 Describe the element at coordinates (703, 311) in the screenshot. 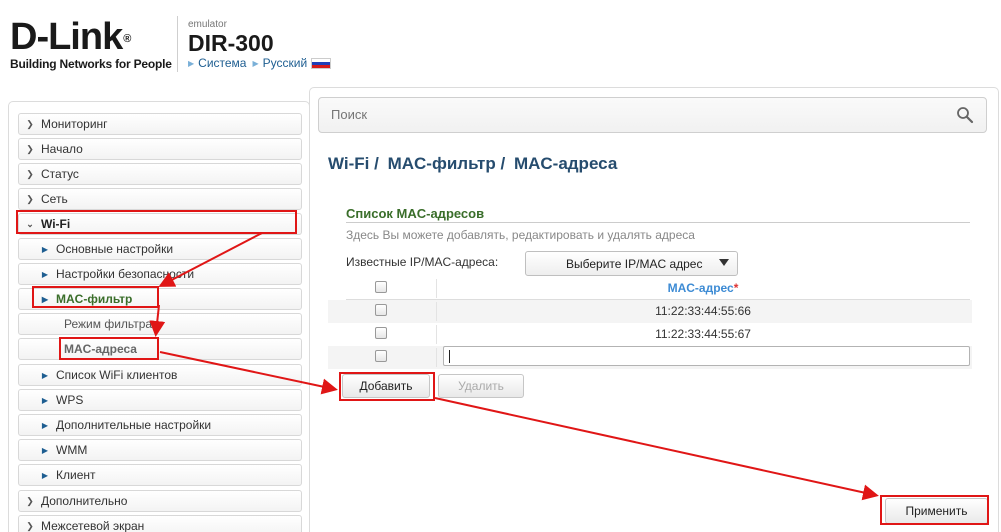

I see `mac-address-value: 11:22:33:44:55:66` at that location.